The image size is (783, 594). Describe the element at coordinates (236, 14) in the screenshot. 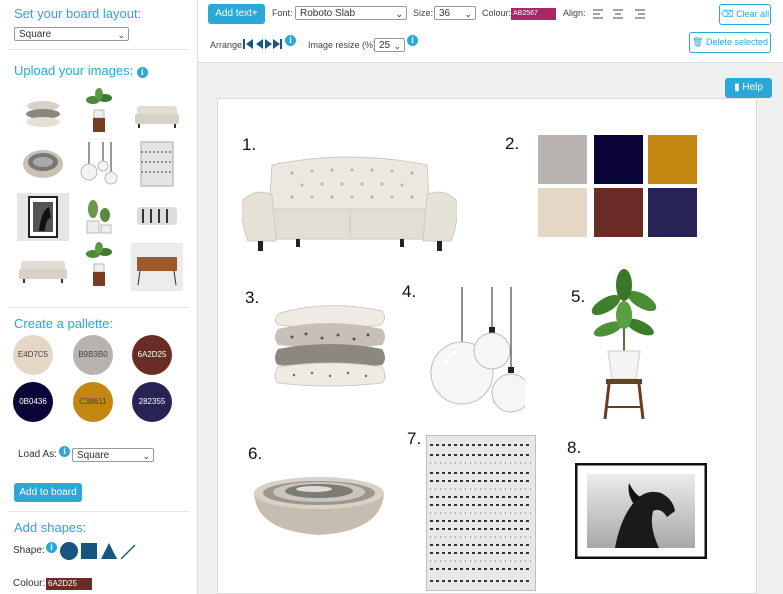

I see `add-text-button: Add text+` at that location.